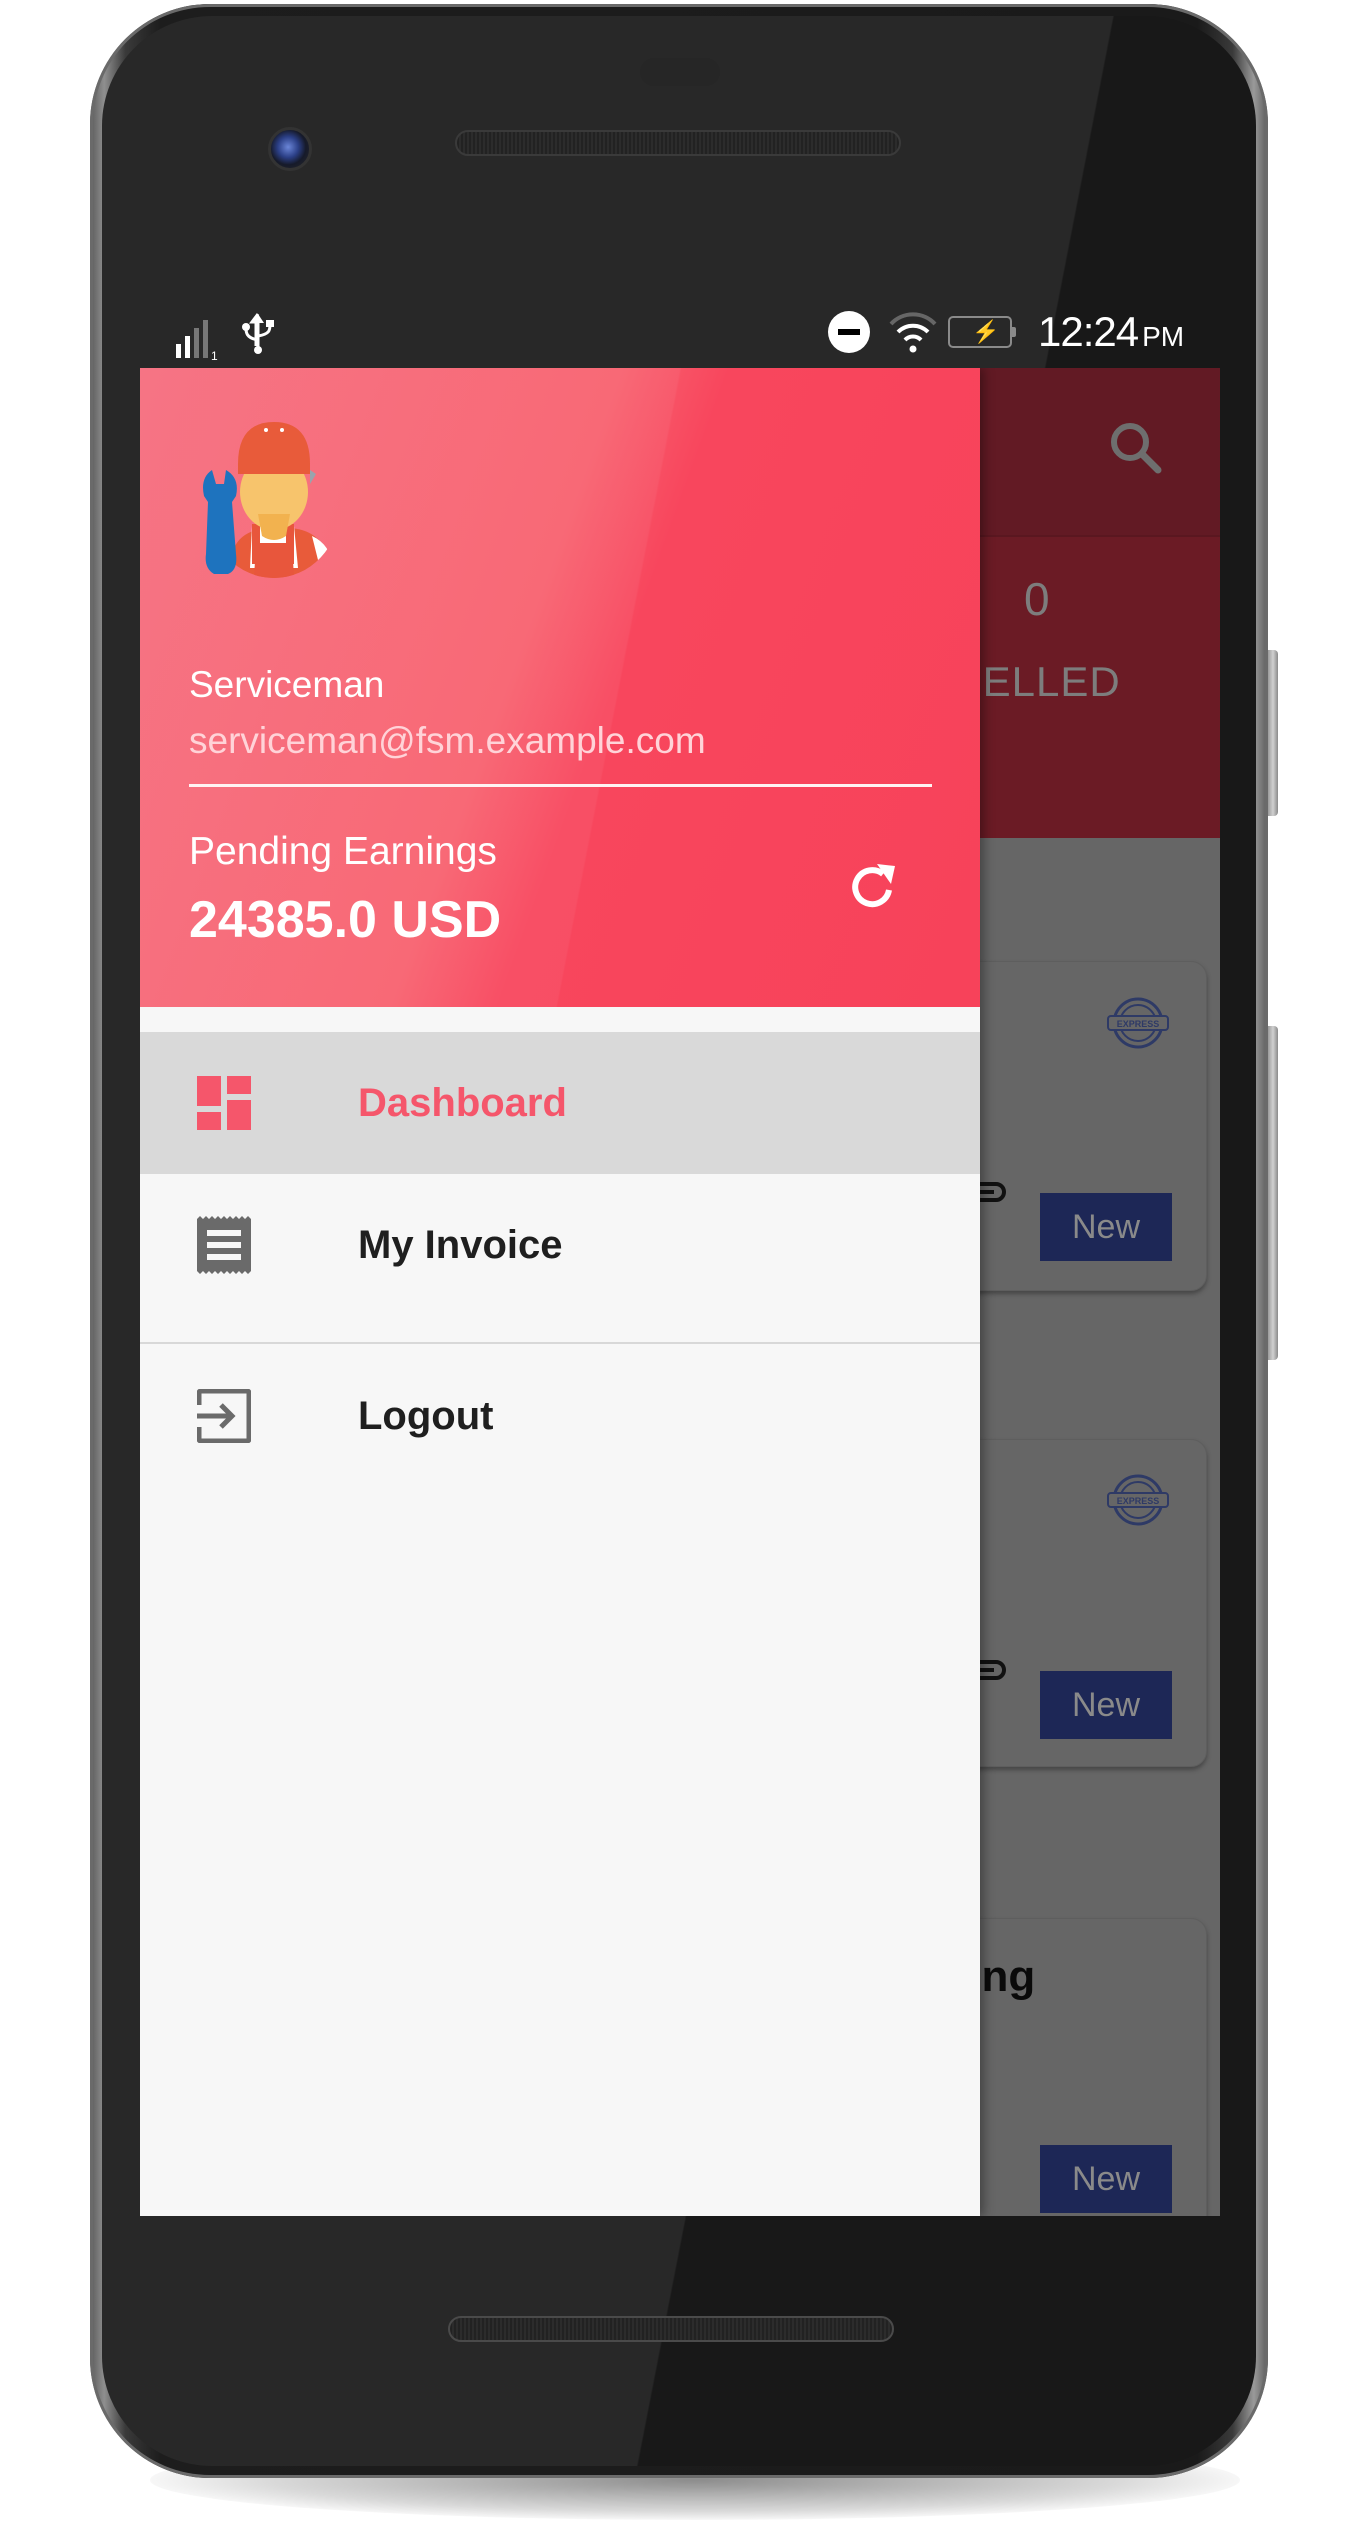  Describe the element at coordinates (224, 1245) in the screenshot. I see `receipt-icon` at that location.